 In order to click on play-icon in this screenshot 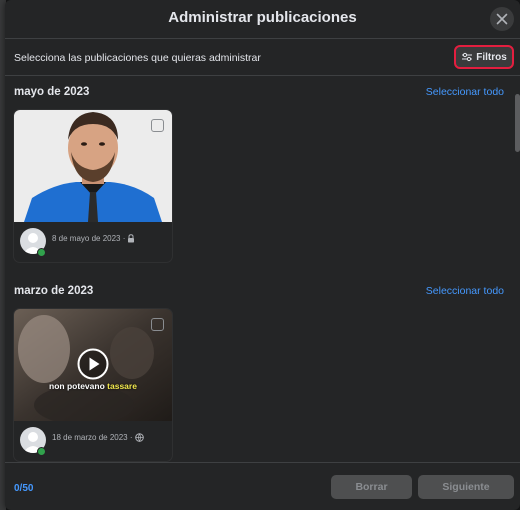, I will do `click(93, 364)`.